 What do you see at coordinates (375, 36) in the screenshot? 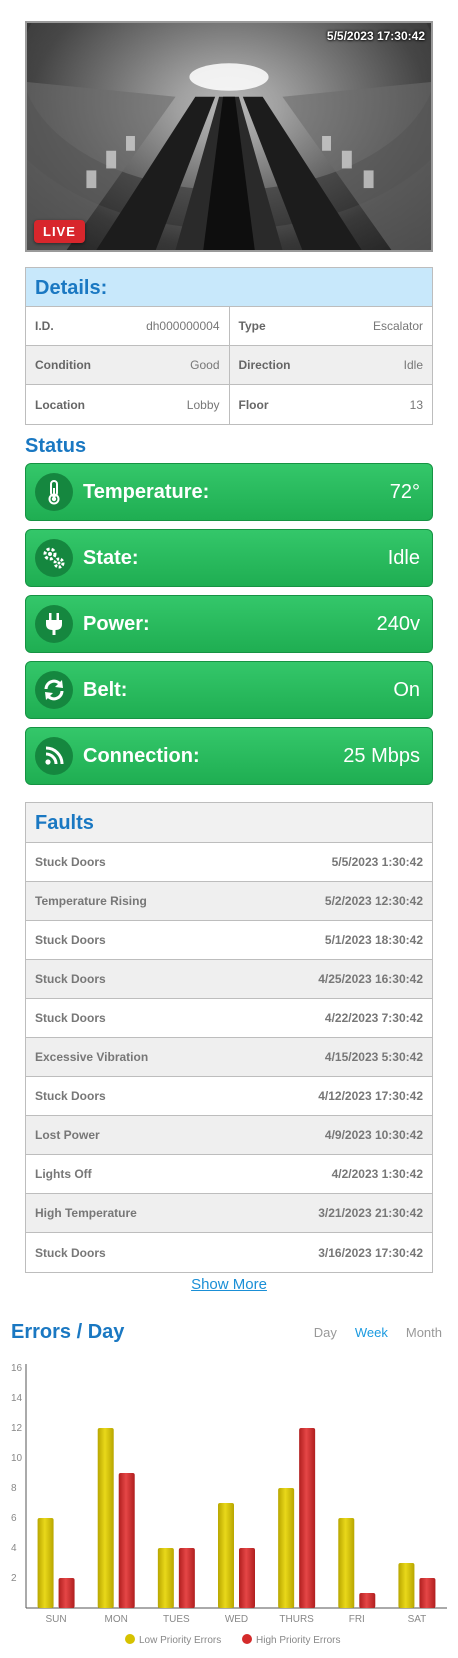
I see `camera-timestamp: 5/5/2023 17:30:42` at bounding box center [375, 36].